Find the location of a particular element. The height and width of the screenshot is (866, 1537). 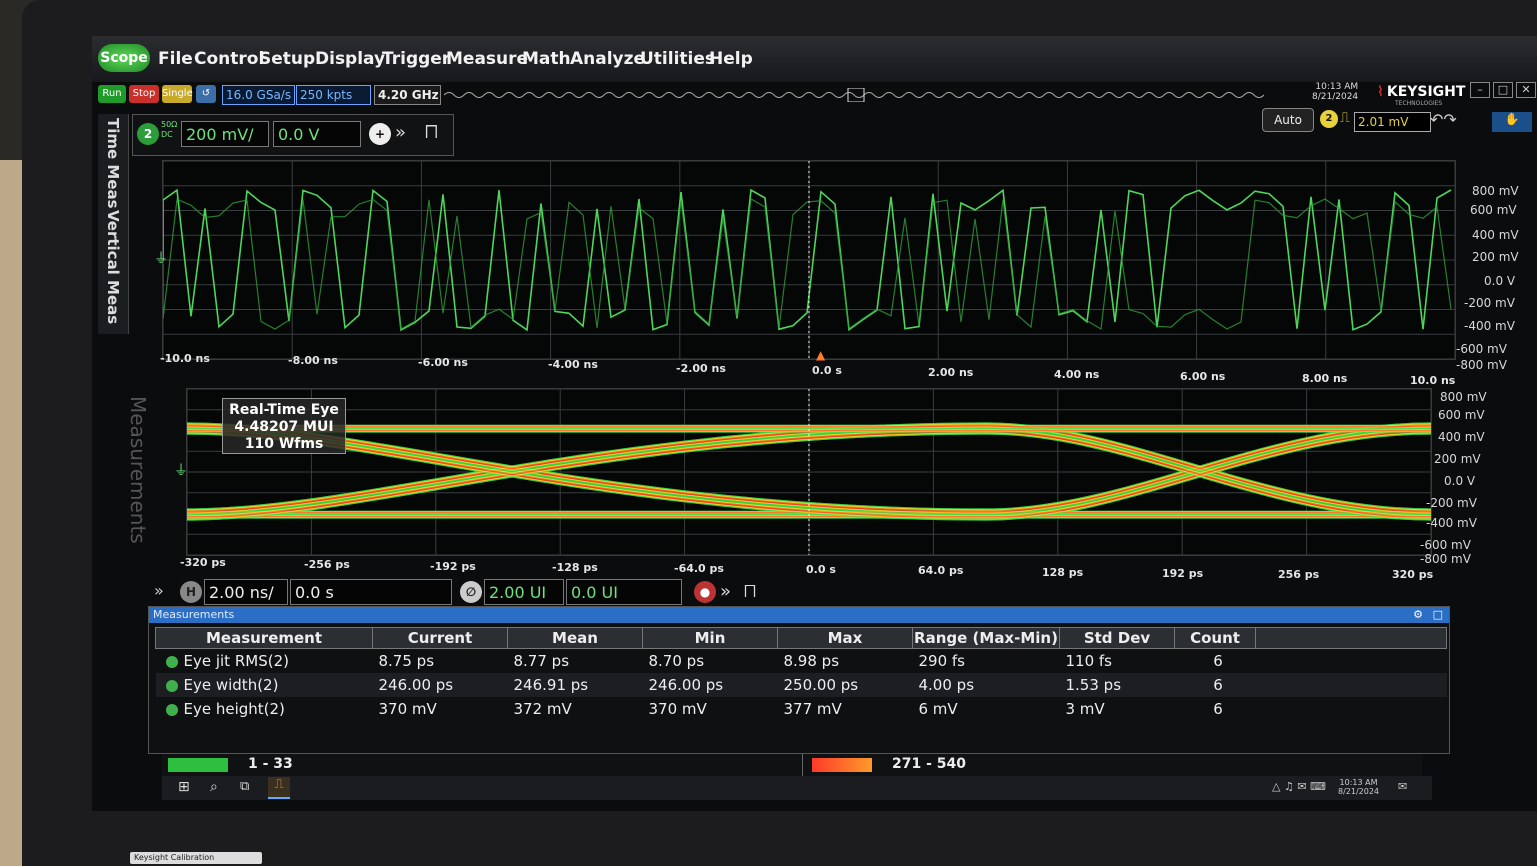

column-header: Std Dev is located at coordinates (1117, 638).